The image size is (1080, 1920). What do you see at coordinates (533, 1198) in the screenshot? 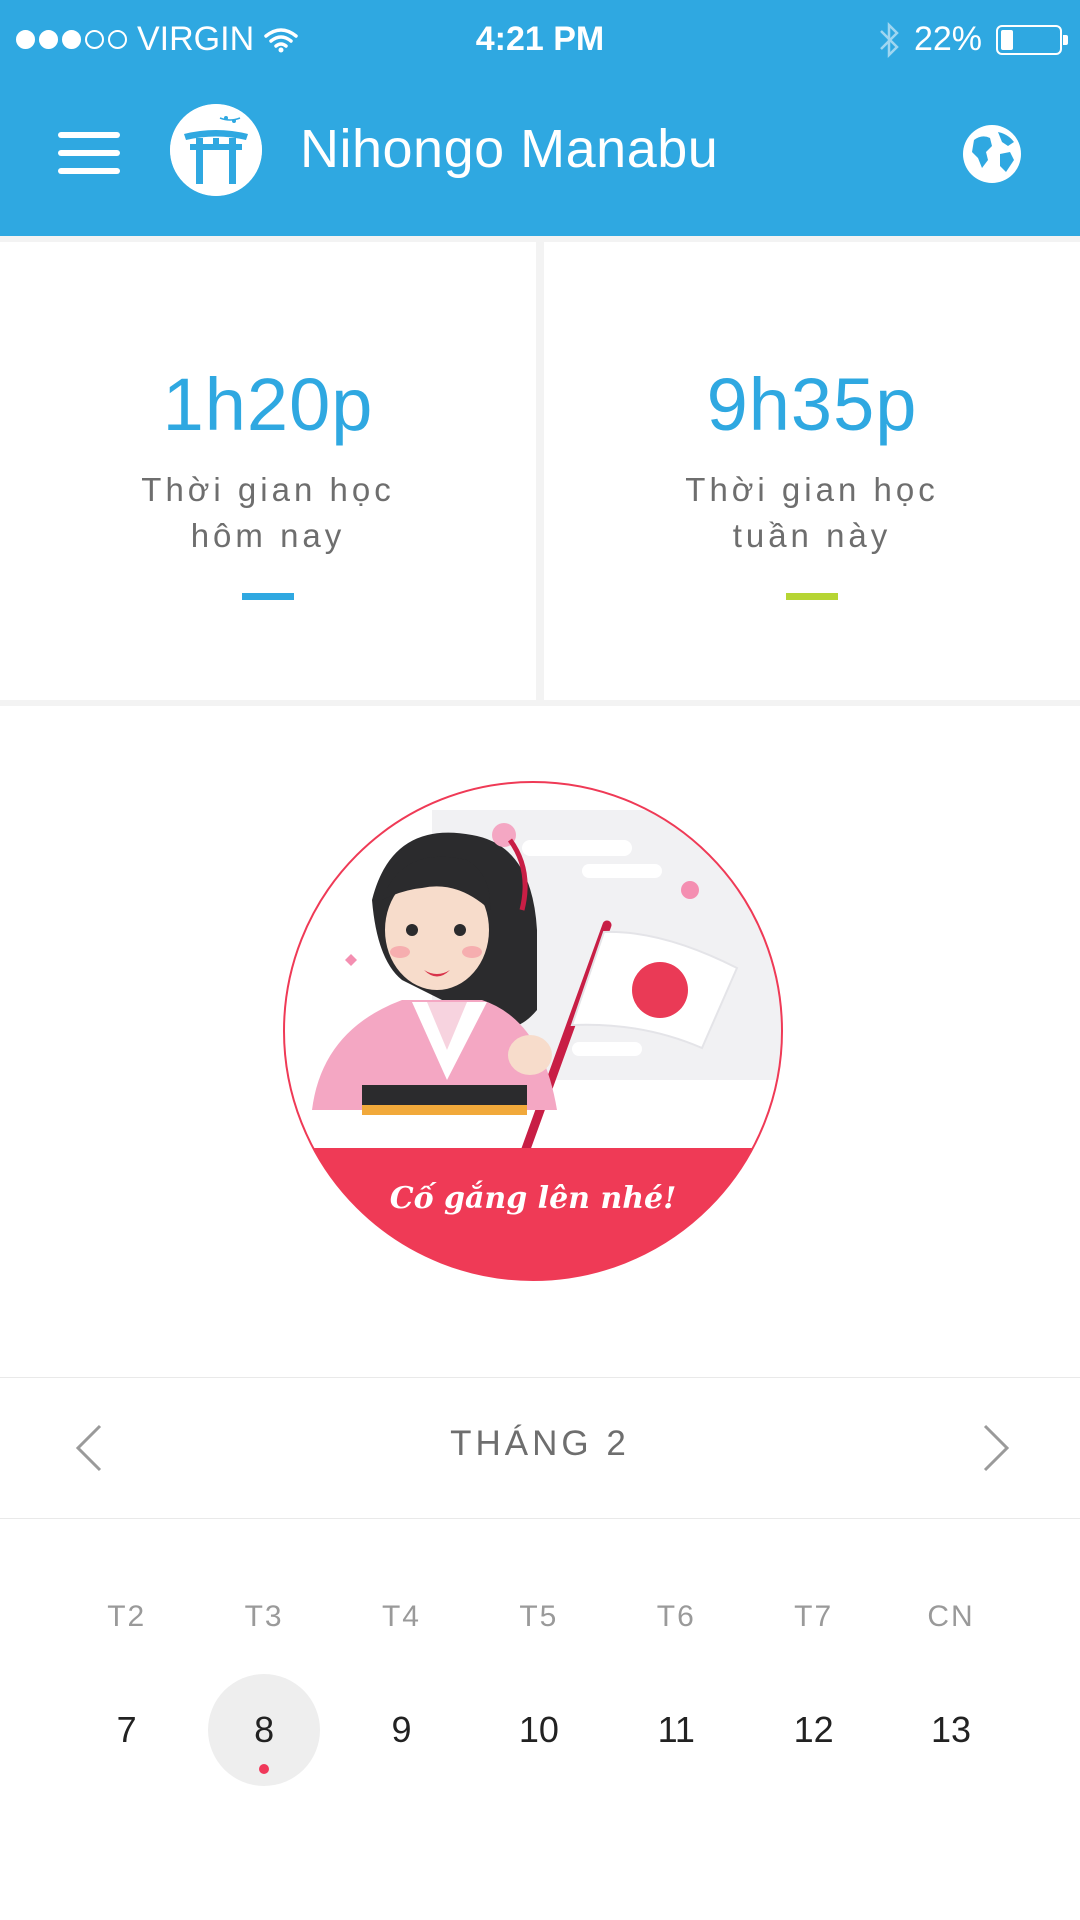
I see `banner-text: Cố gắng lên nhé!` at bounding box center [533, 1198].